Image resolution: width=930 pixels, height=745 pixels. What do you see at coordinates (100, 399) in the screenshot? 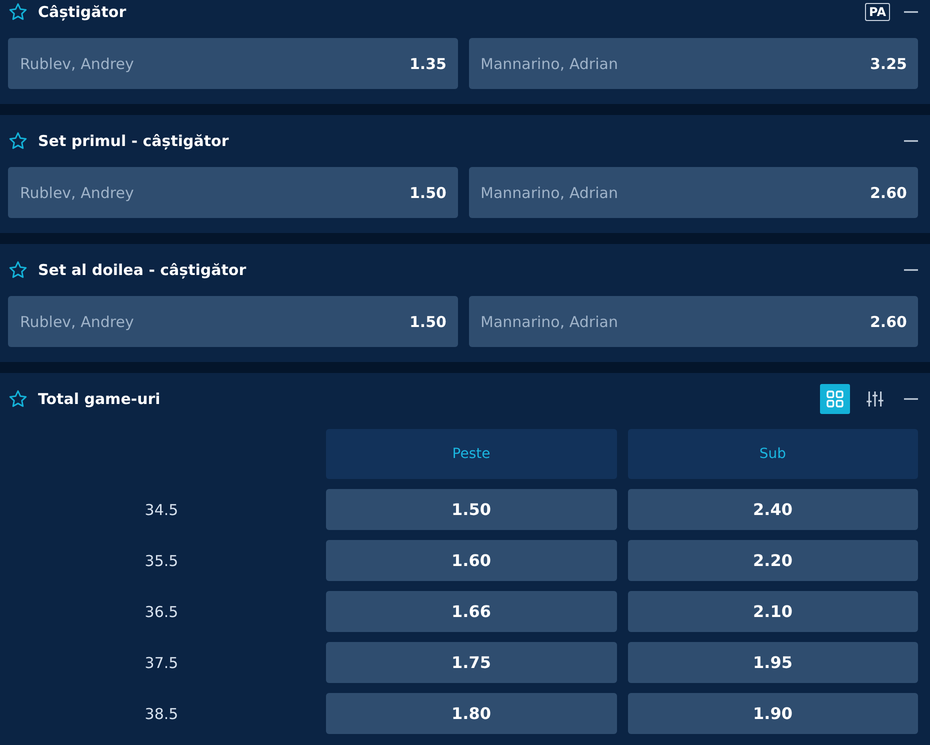
I see `market-title: Total game-uri` at bounding box center [100, 399].